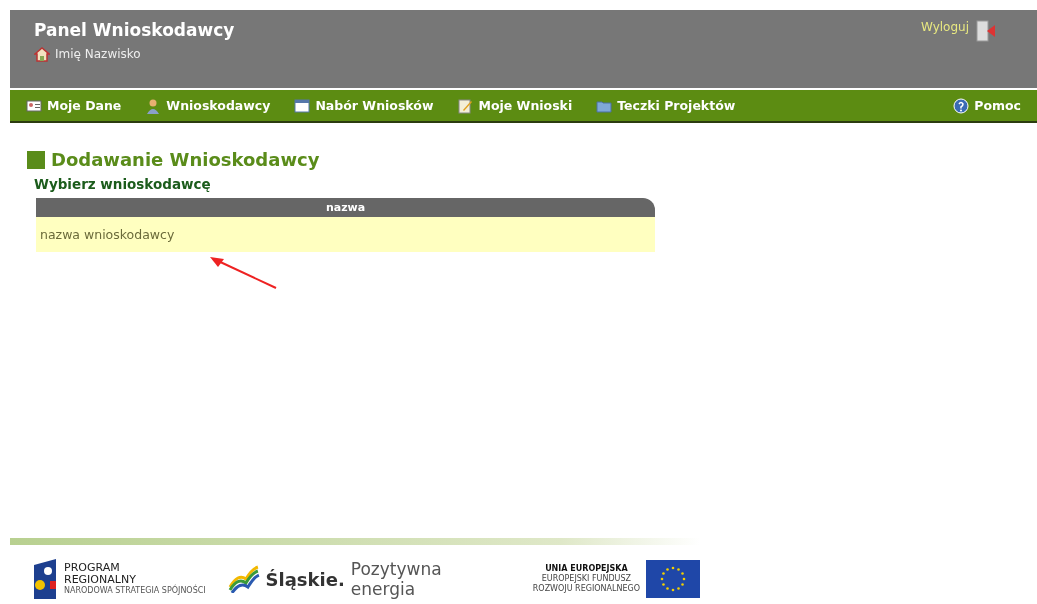 The height and width of the screenshot is (604, 1037). Describe the element at coordinates (185, 159) in the screenshot. I see `page-title: Dodawanie Wnioskodawcy` at that location.